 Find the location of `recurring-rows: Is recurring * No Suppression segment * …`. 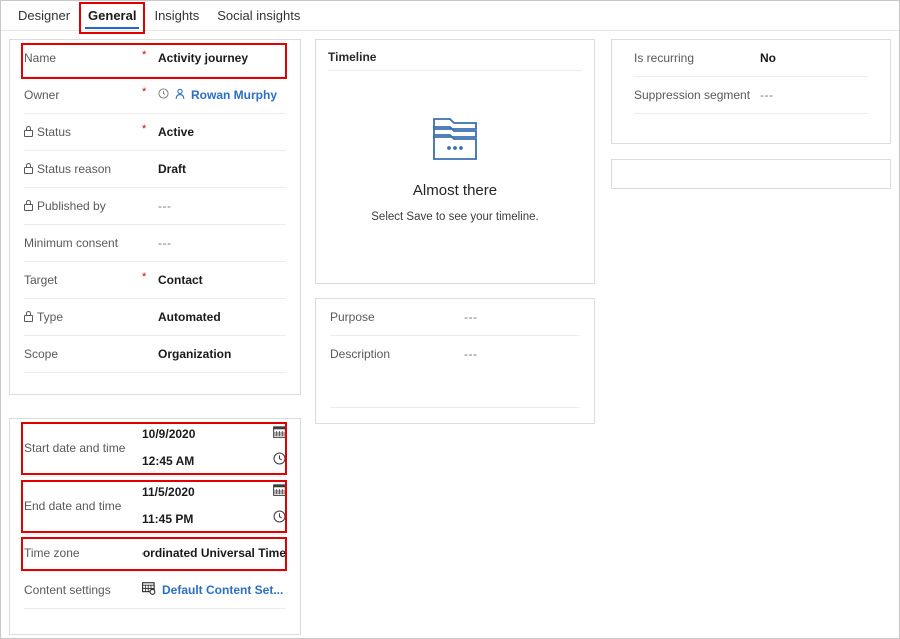

recurring-rows: Is recurring * No Suppression segment * … is located at coordinates (751, 77).